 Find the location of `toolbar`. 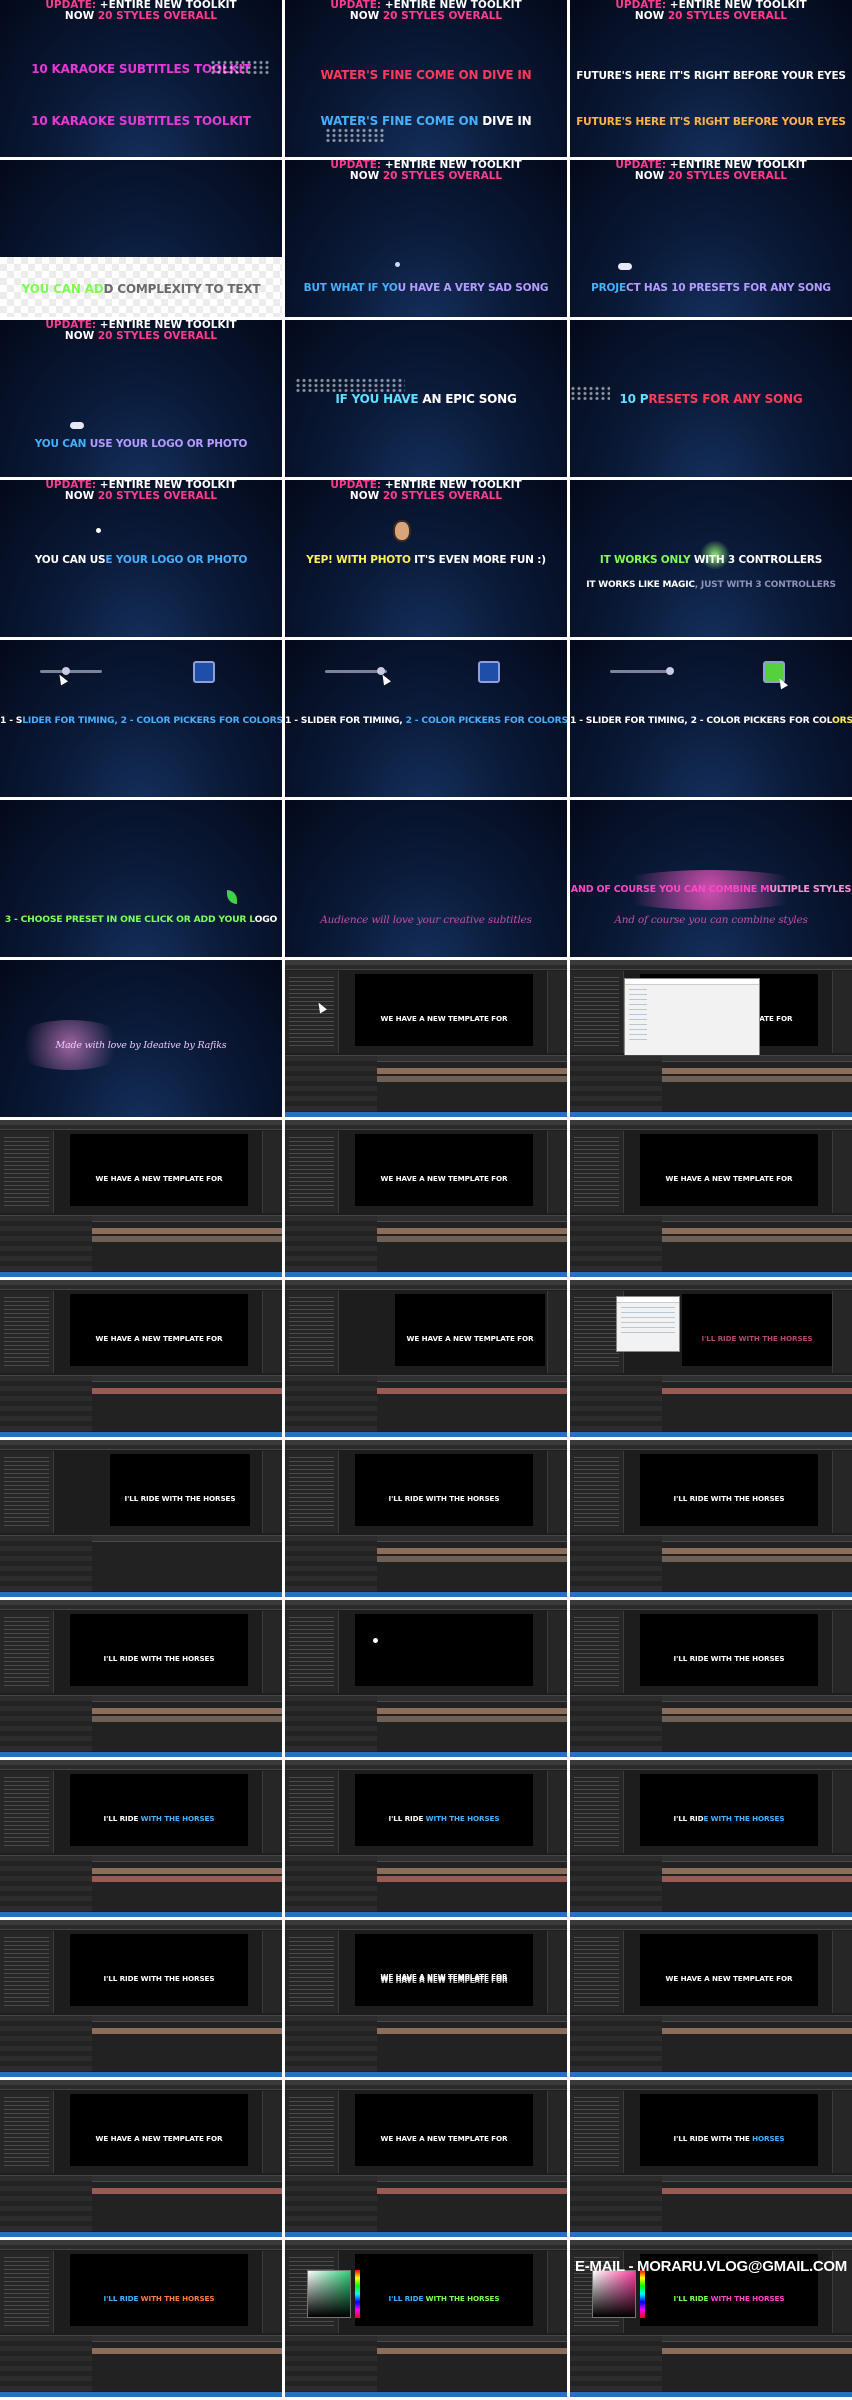

toolbar is located at coordinates (426, 967).